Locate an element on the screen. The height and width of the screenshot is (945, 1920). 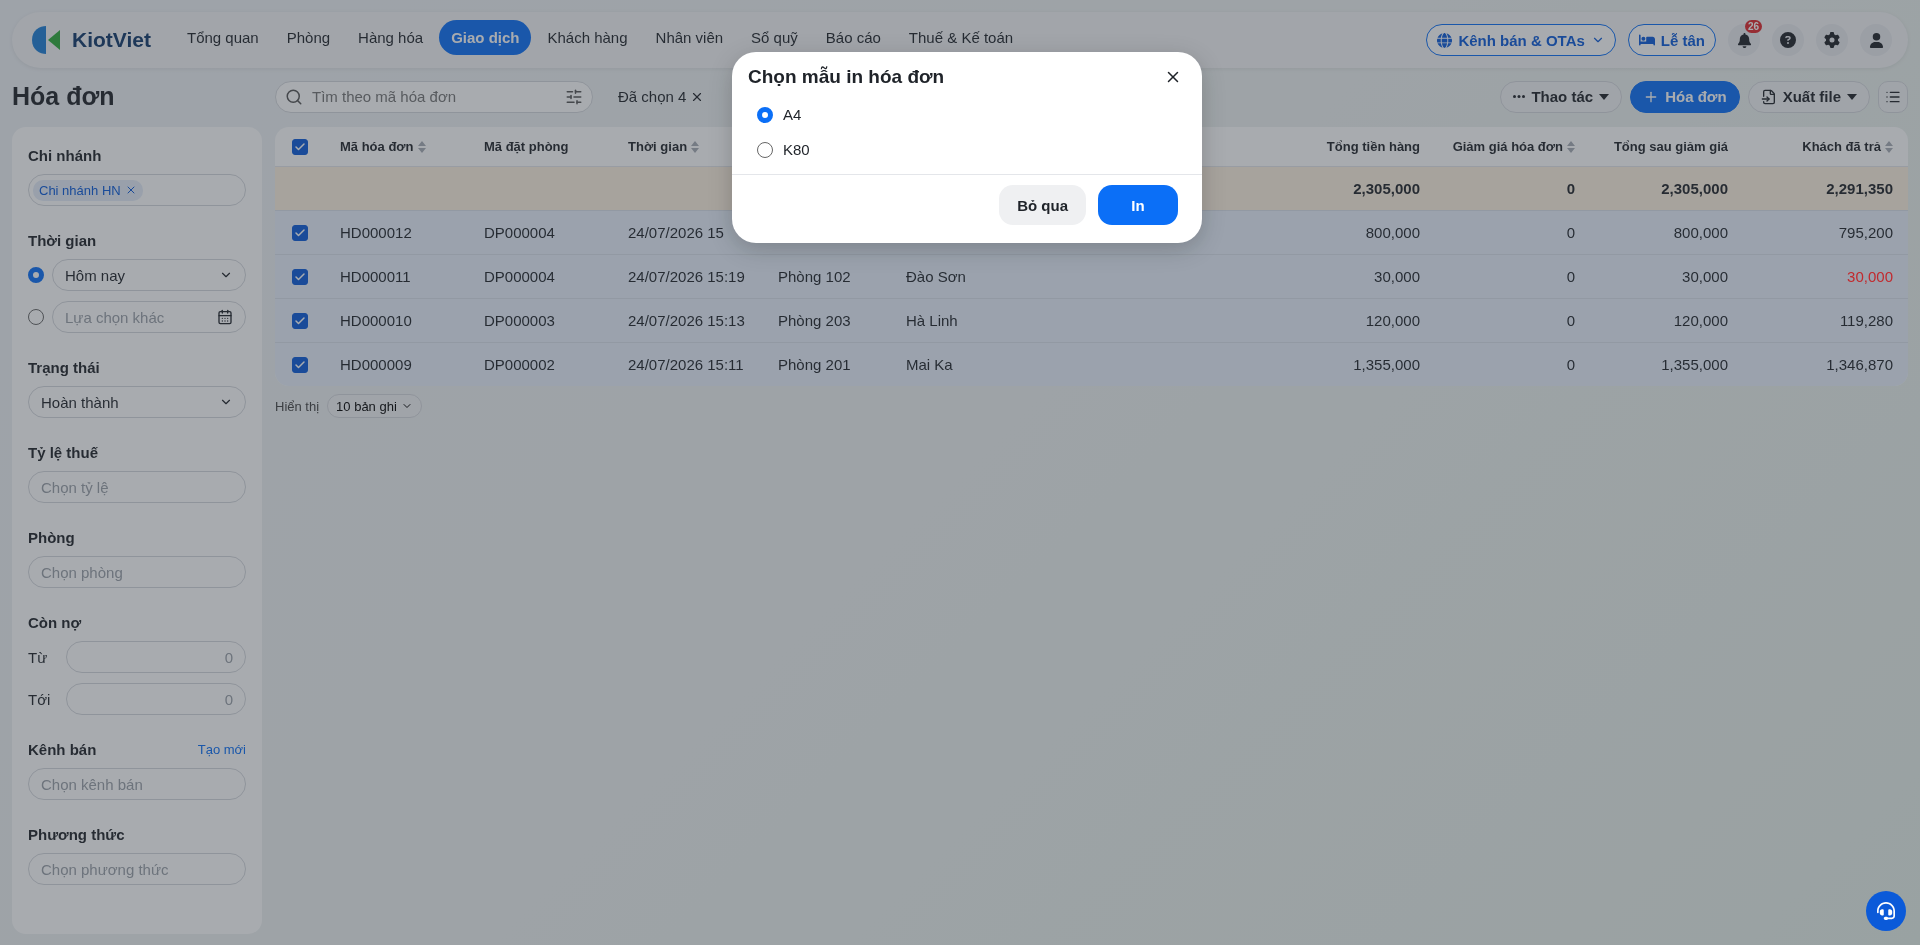
export-button: Xuất file is located at coordinates (1808, 96).